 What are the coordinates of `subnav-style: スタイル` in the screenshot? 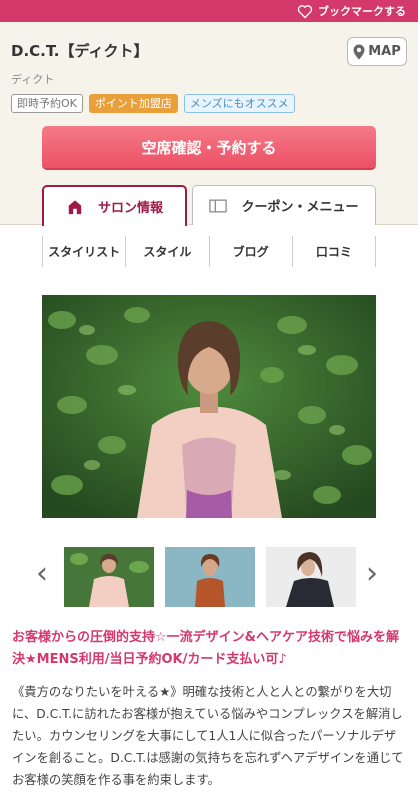 It's located at (166, 251).